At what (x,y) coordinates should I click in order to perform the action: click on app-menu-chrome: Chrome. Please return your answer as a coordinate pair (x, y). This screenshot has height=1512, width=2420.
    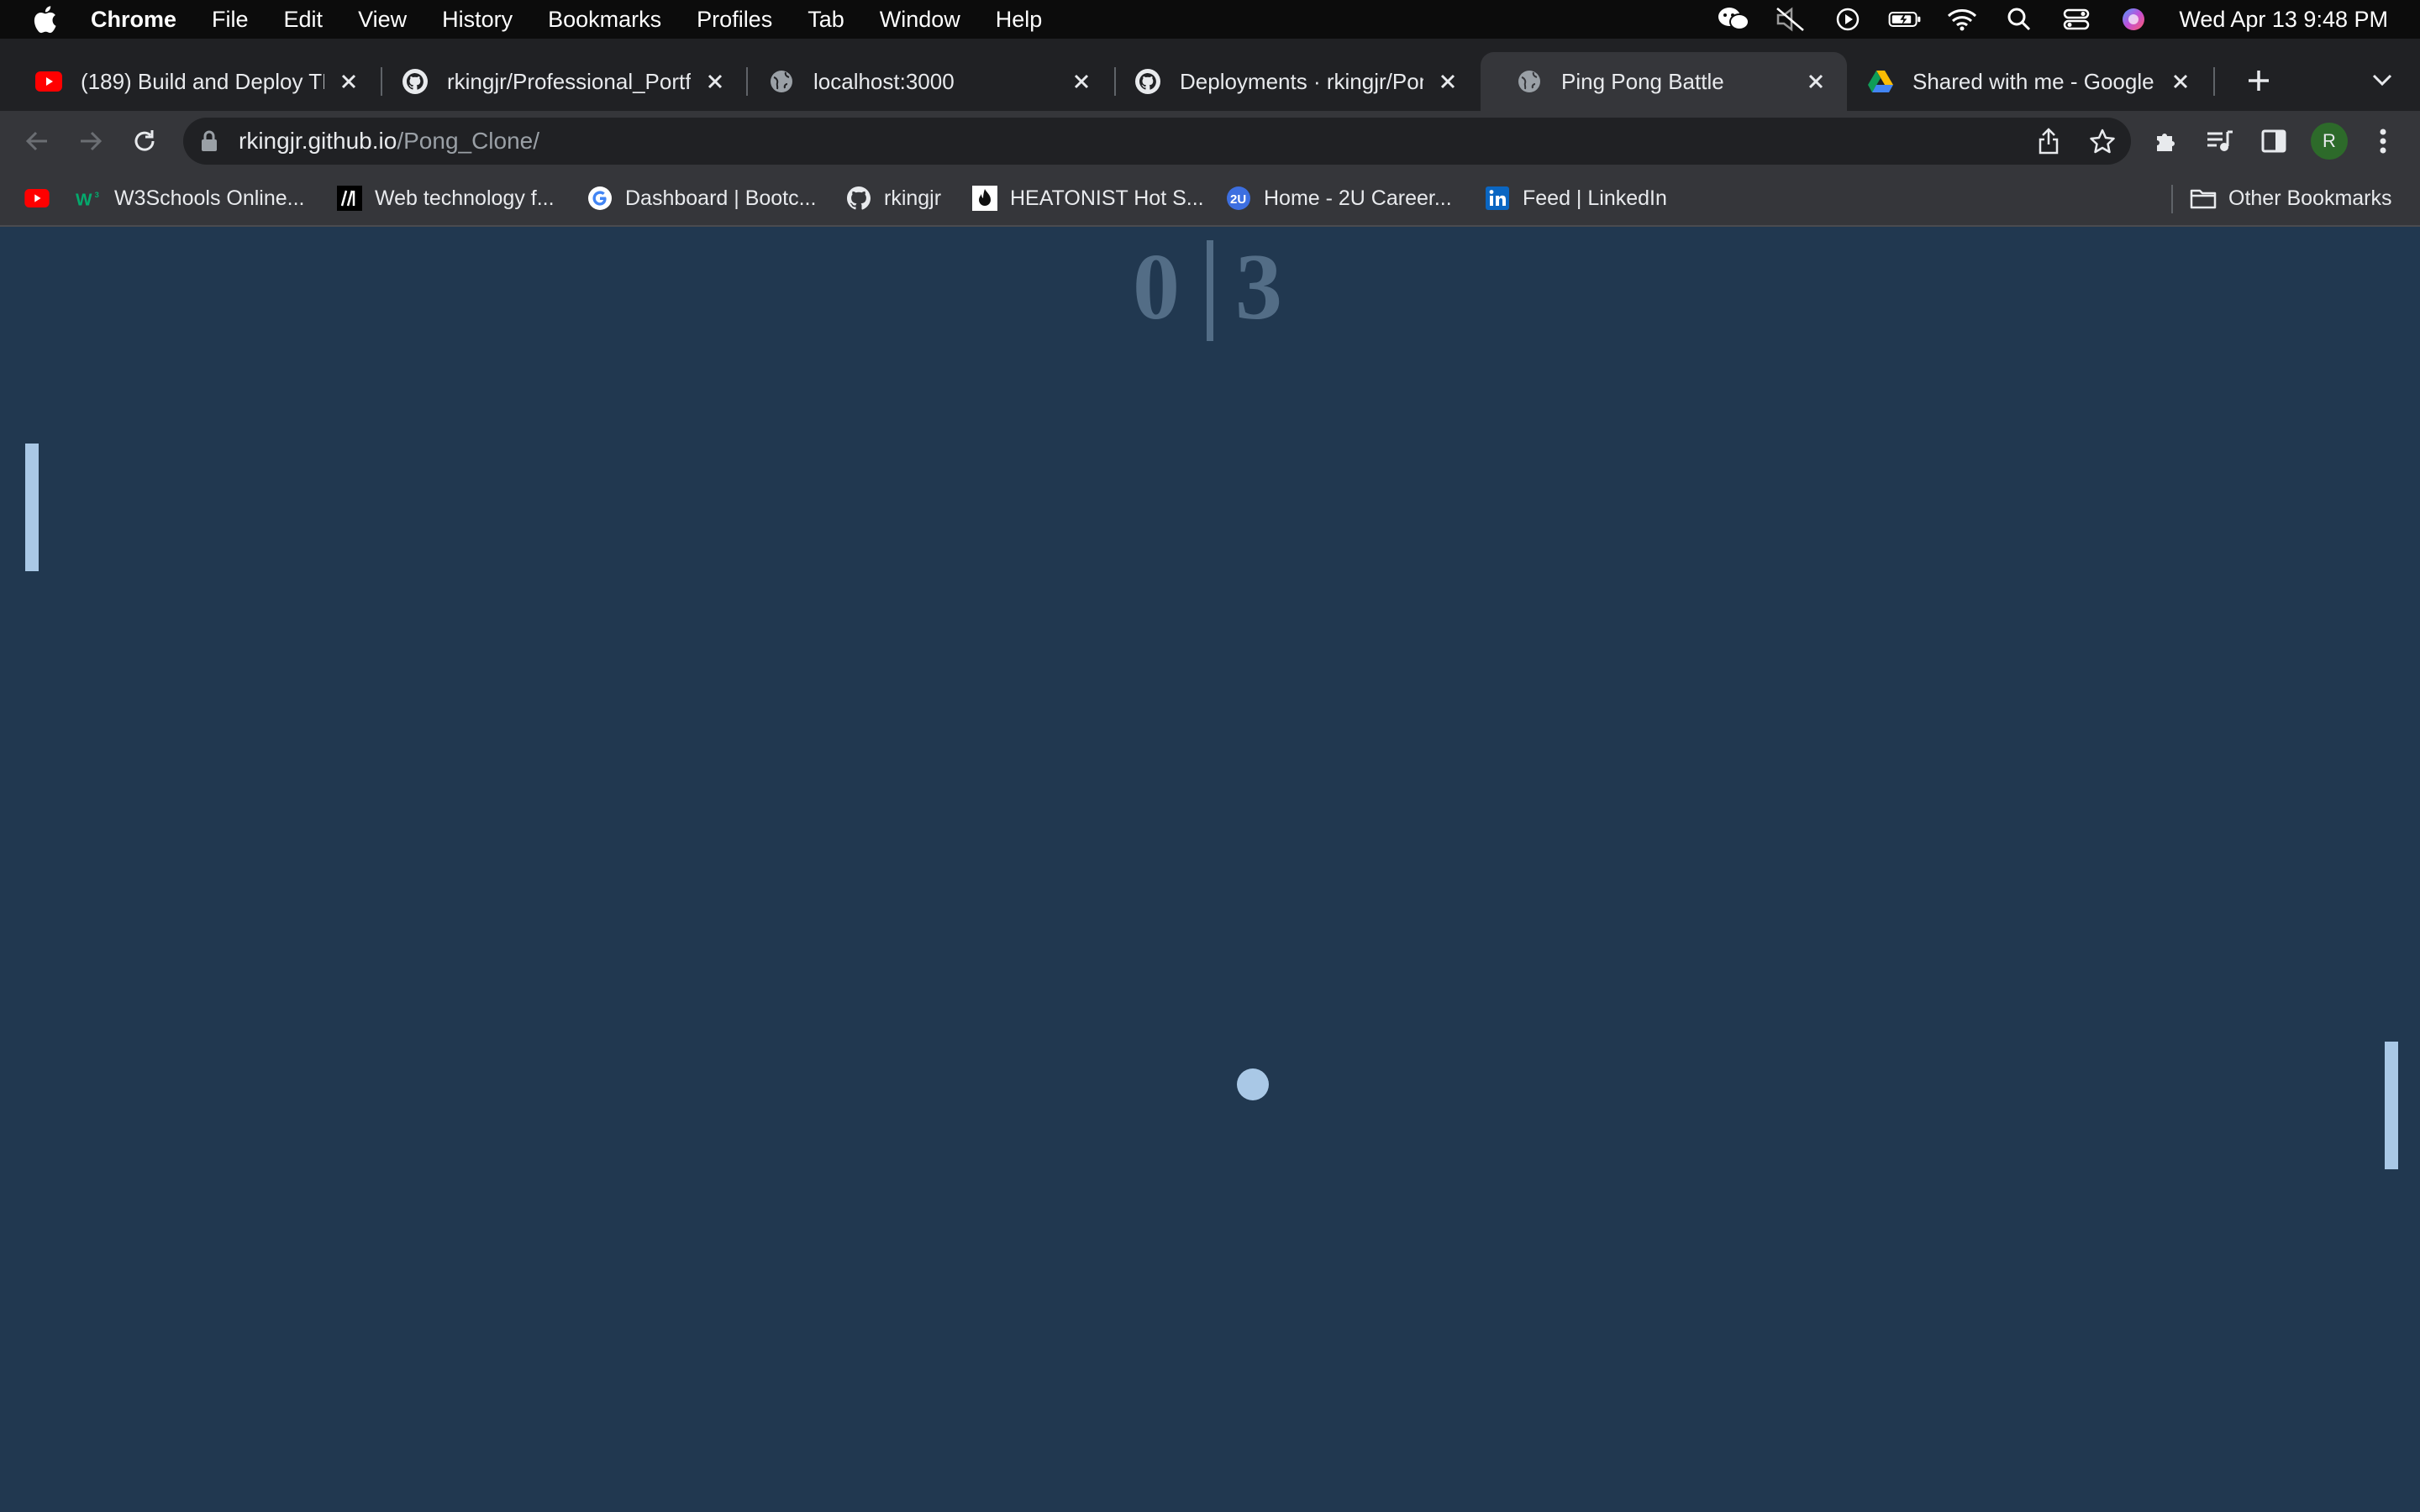
    Looking at the image, I should click on (133, 20).